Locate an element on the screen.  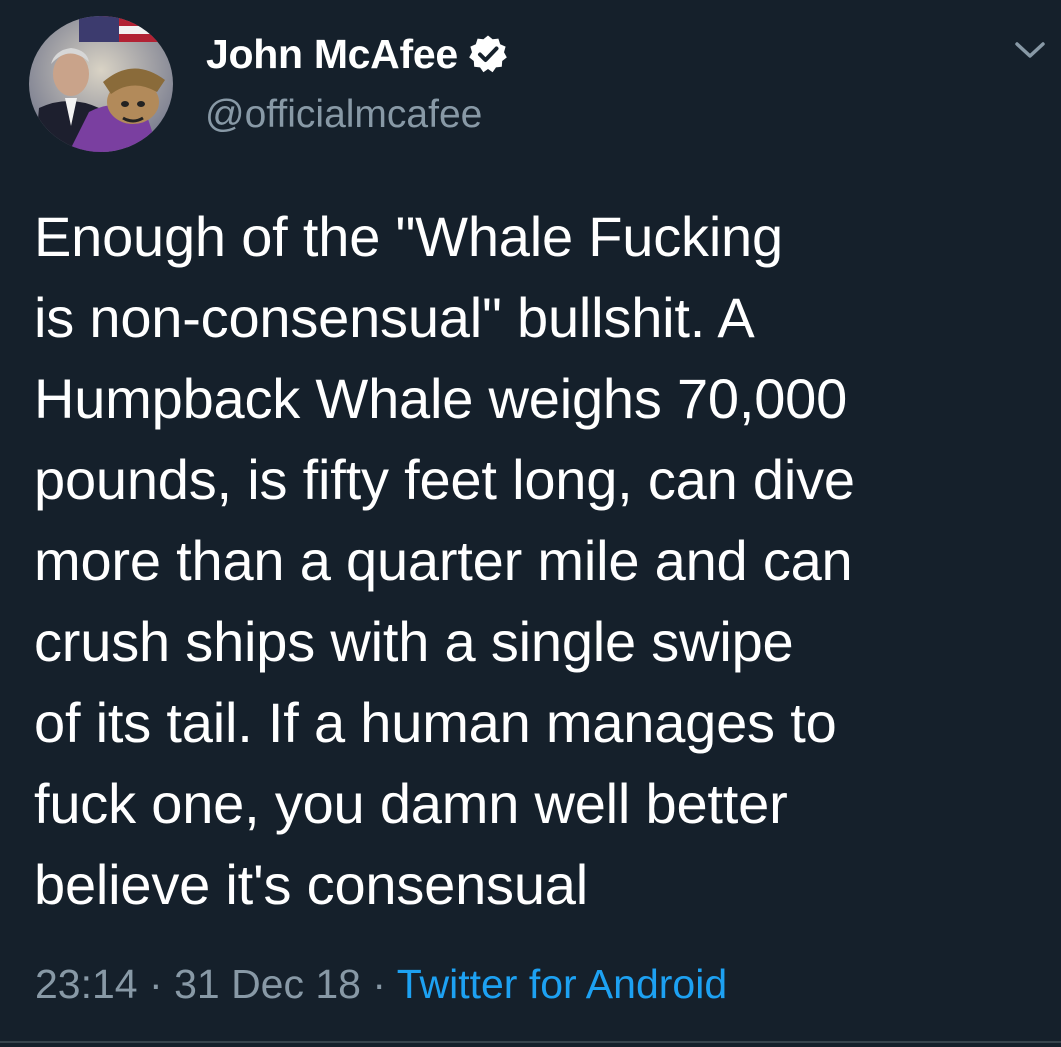
divider is located at coordinates (530, 1042).